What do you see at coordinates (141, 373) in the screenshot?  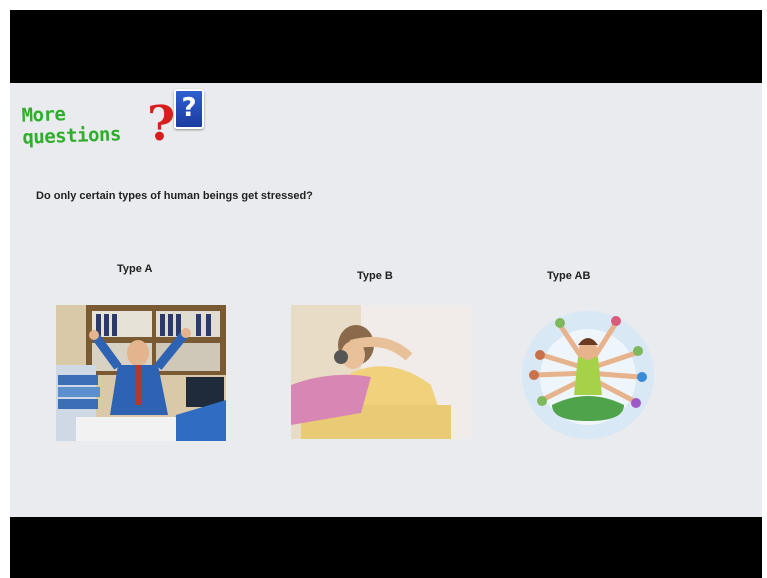 I see `type-a-image` at bounding box center [141, 373].